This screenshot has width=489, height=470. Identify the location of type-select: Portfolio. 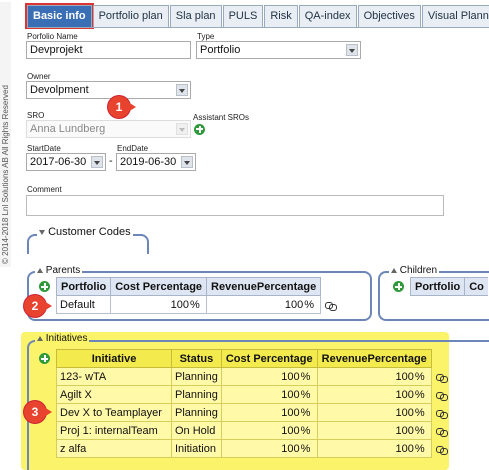
(278, 50).